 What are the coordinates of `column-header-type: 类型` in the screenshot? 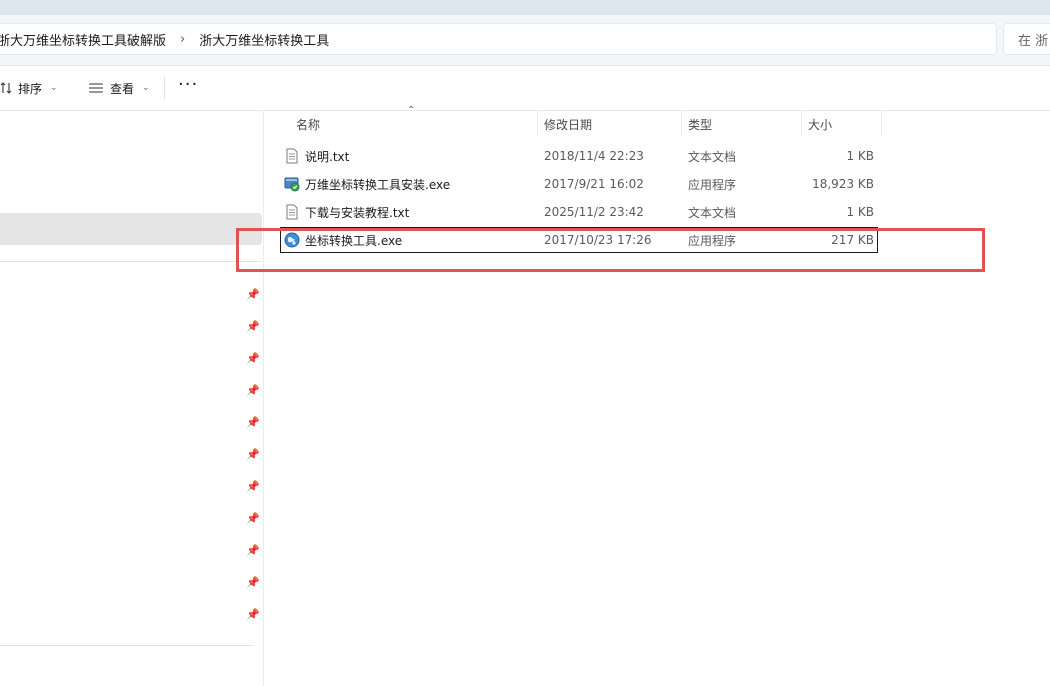 It's located at (742, 124).